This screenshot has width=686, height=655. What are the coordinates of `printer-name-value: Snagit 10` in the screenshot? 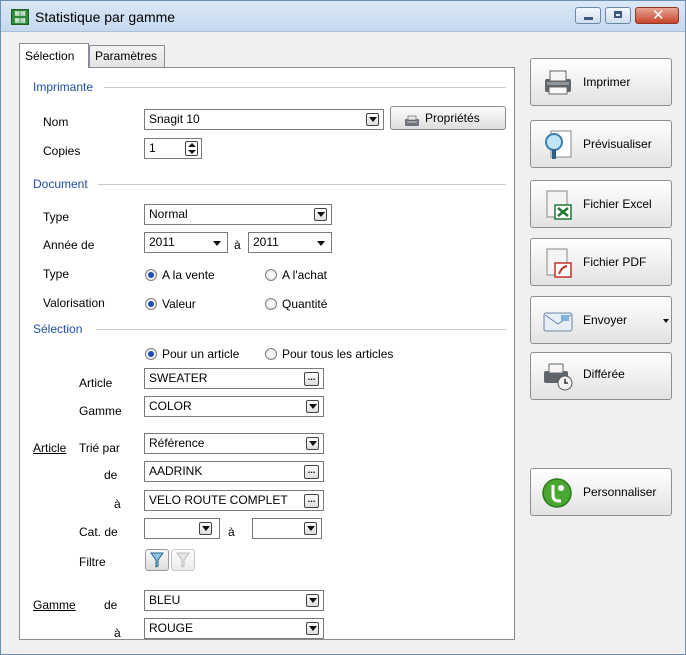 It's located at (174, 119).